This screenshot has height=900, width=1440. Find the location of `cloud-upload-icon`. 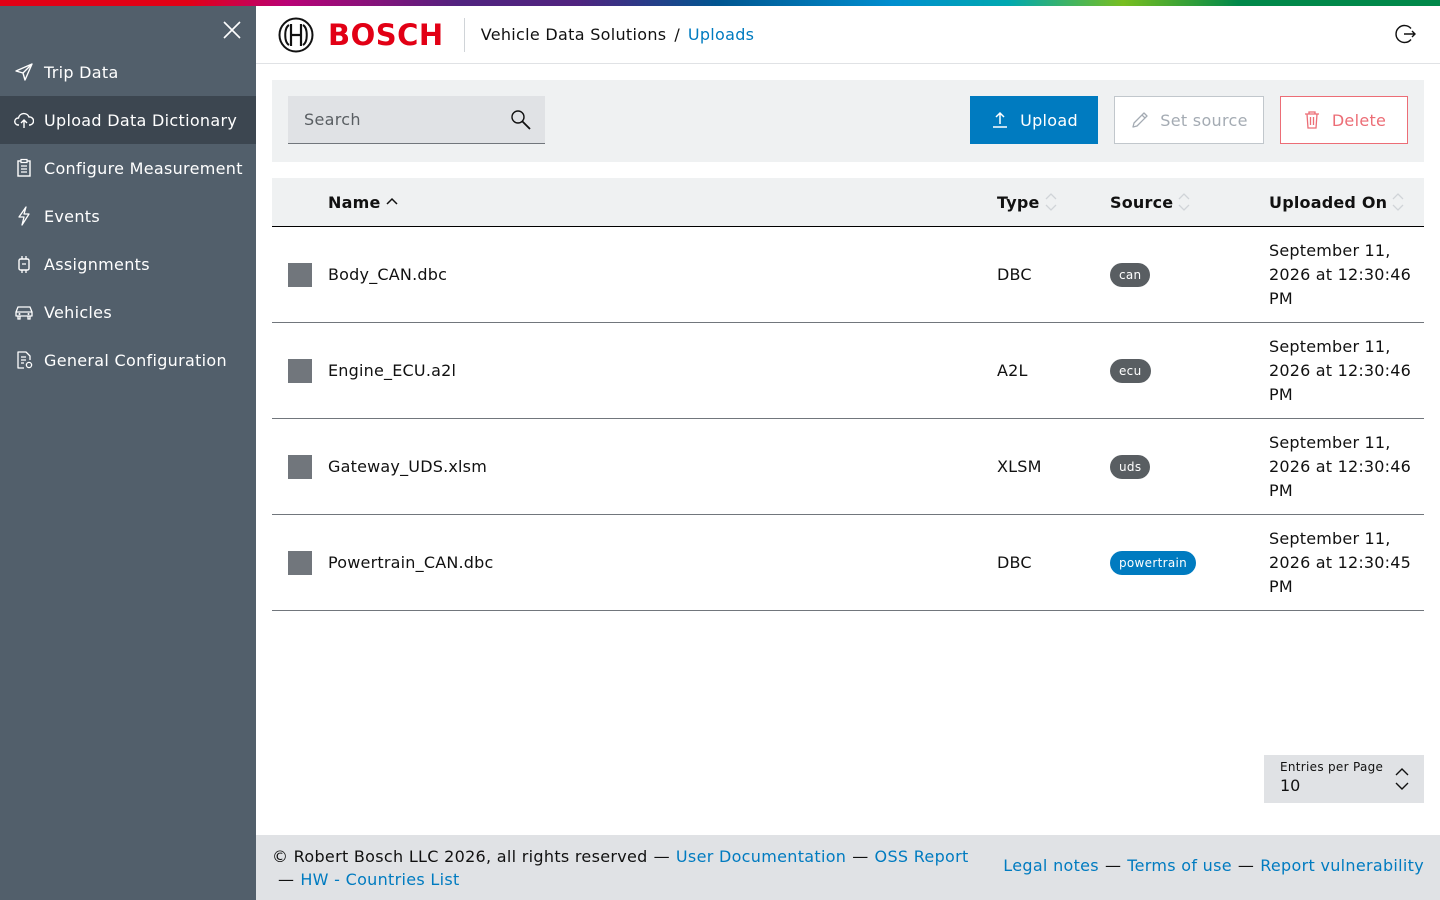

cloud-upload-icon is located at coordinates (24, 120).